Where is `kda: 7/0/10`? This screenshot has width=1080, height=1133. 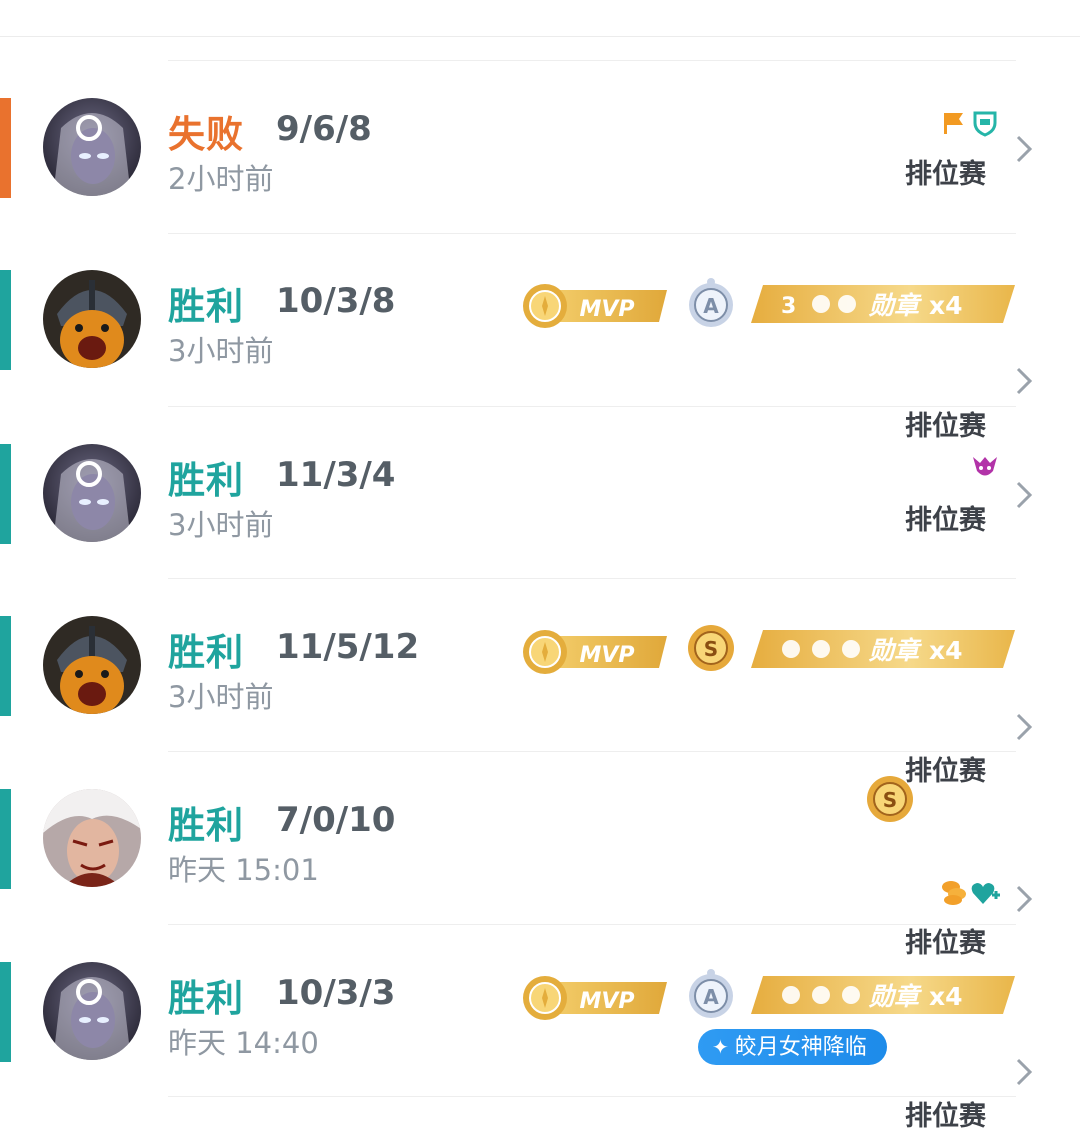
kda: 7/0/10 is located at coordinates (336, 820).